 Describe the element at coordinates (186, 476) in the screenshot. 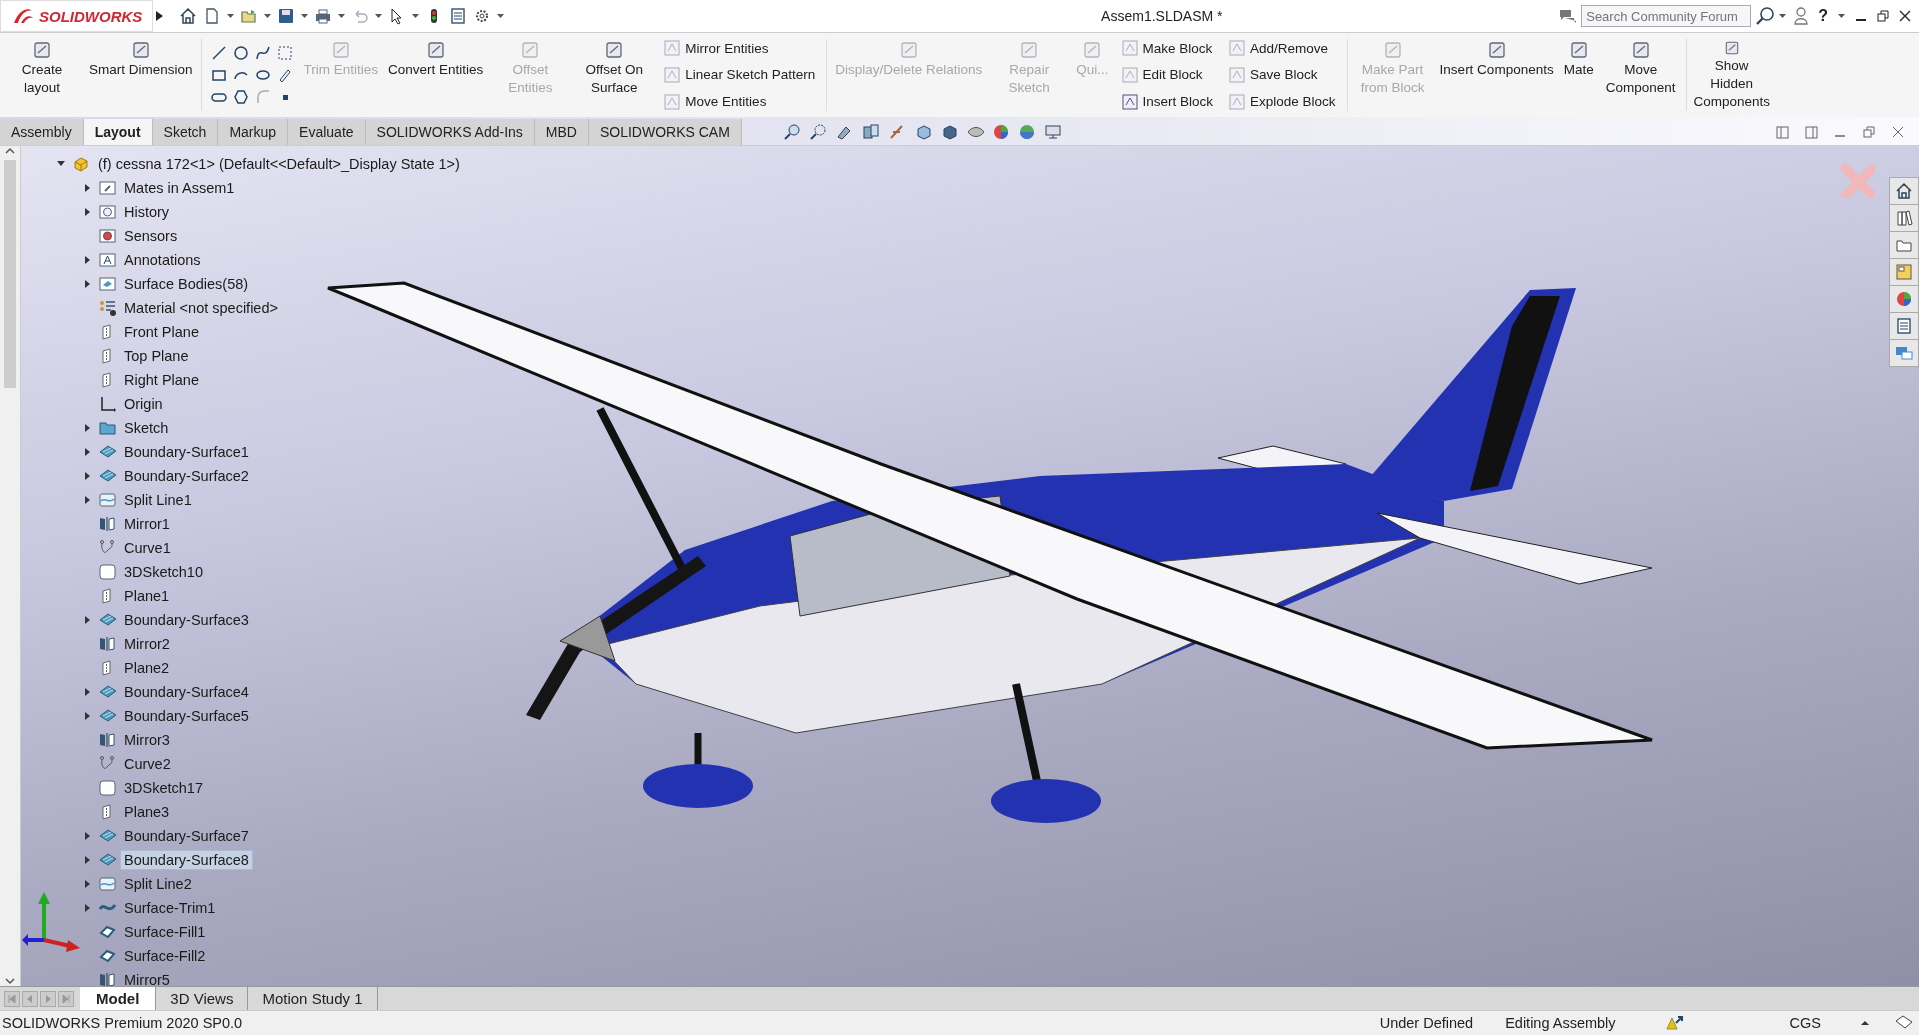

I see `tree-item: Boundary-Surface2` at that location.